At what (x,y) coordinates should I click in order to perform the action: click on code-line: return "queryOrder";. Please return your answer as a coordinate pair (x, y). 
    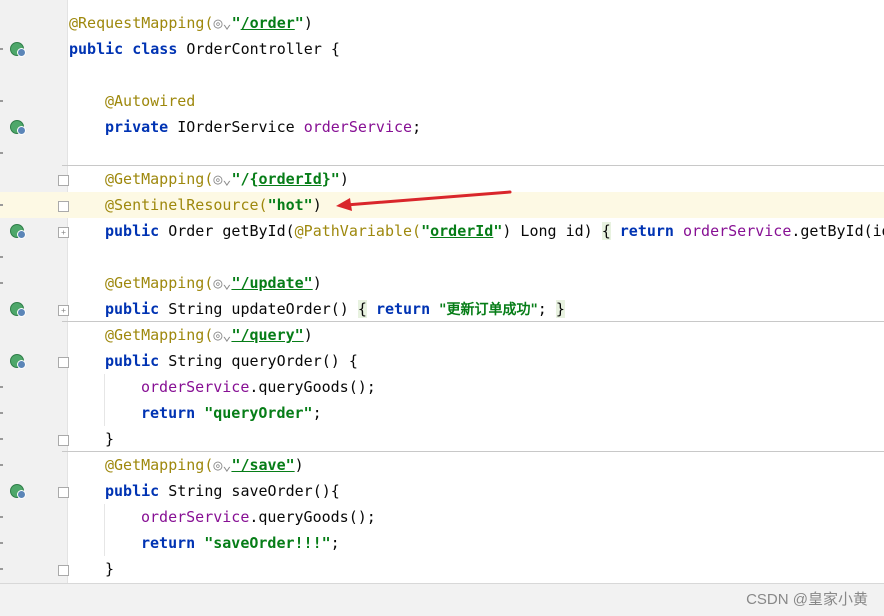
    Looking at the image, I should click on (231, 413).